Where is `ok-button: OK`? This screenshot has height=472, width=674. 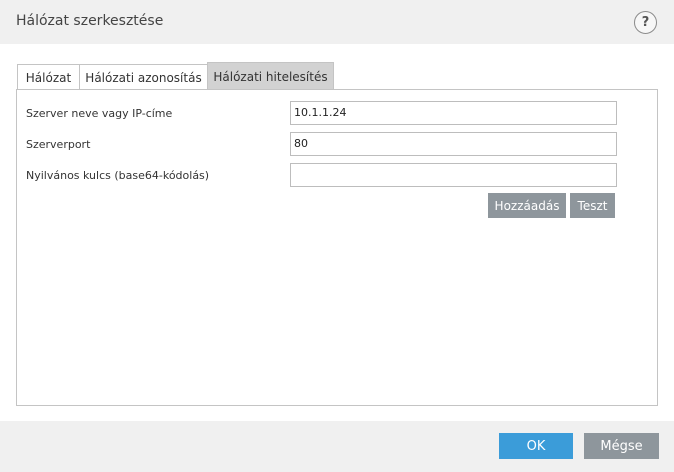 ok-button: OK is located at coordinates (536, 446).